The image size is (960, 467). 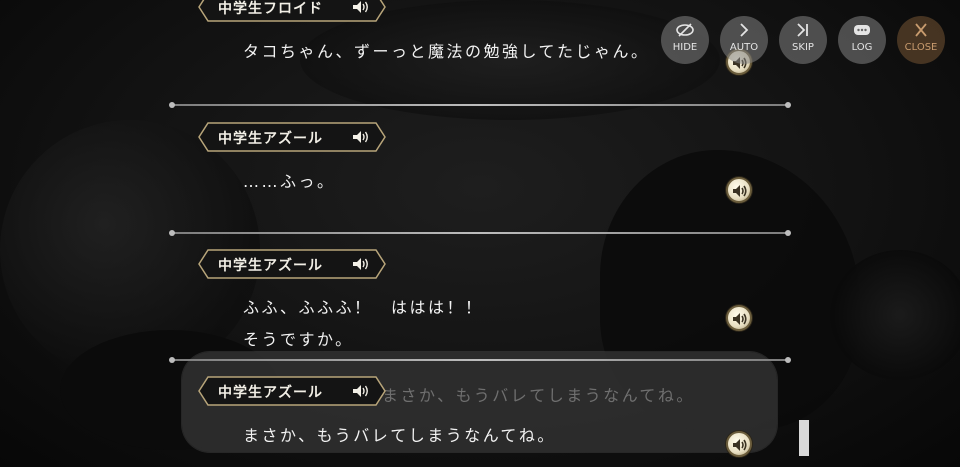 What do you see at coordinates (744, 40) in the screenshot?
I see `auto-button: AUTO` at bounding box center [744, 40].